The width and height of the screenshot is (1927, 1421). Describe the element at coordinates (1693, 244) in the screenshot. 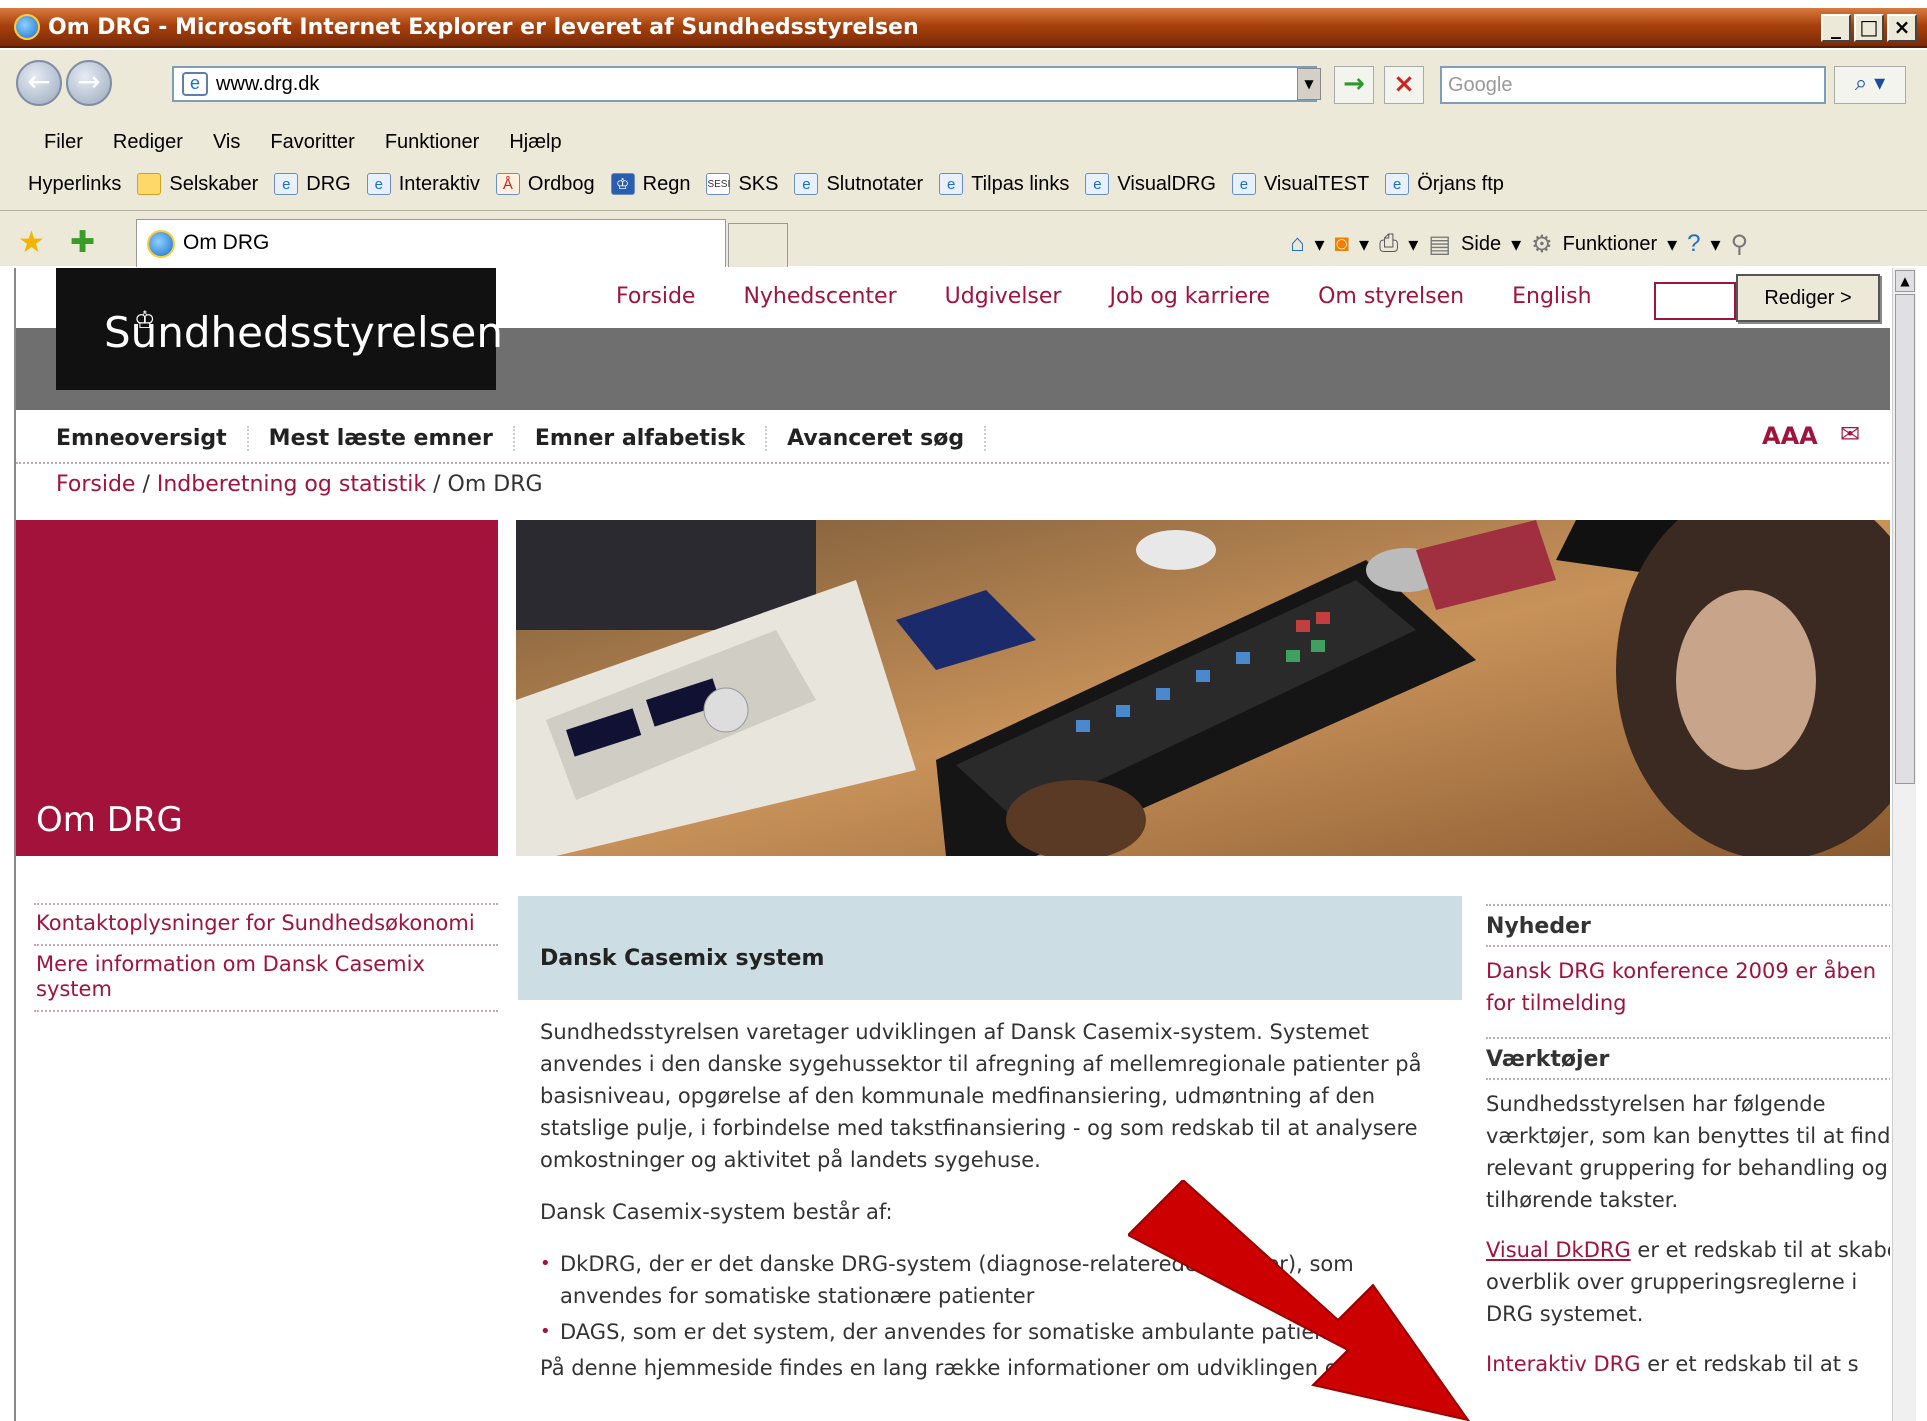

I see `help-icon: ?` at that location.